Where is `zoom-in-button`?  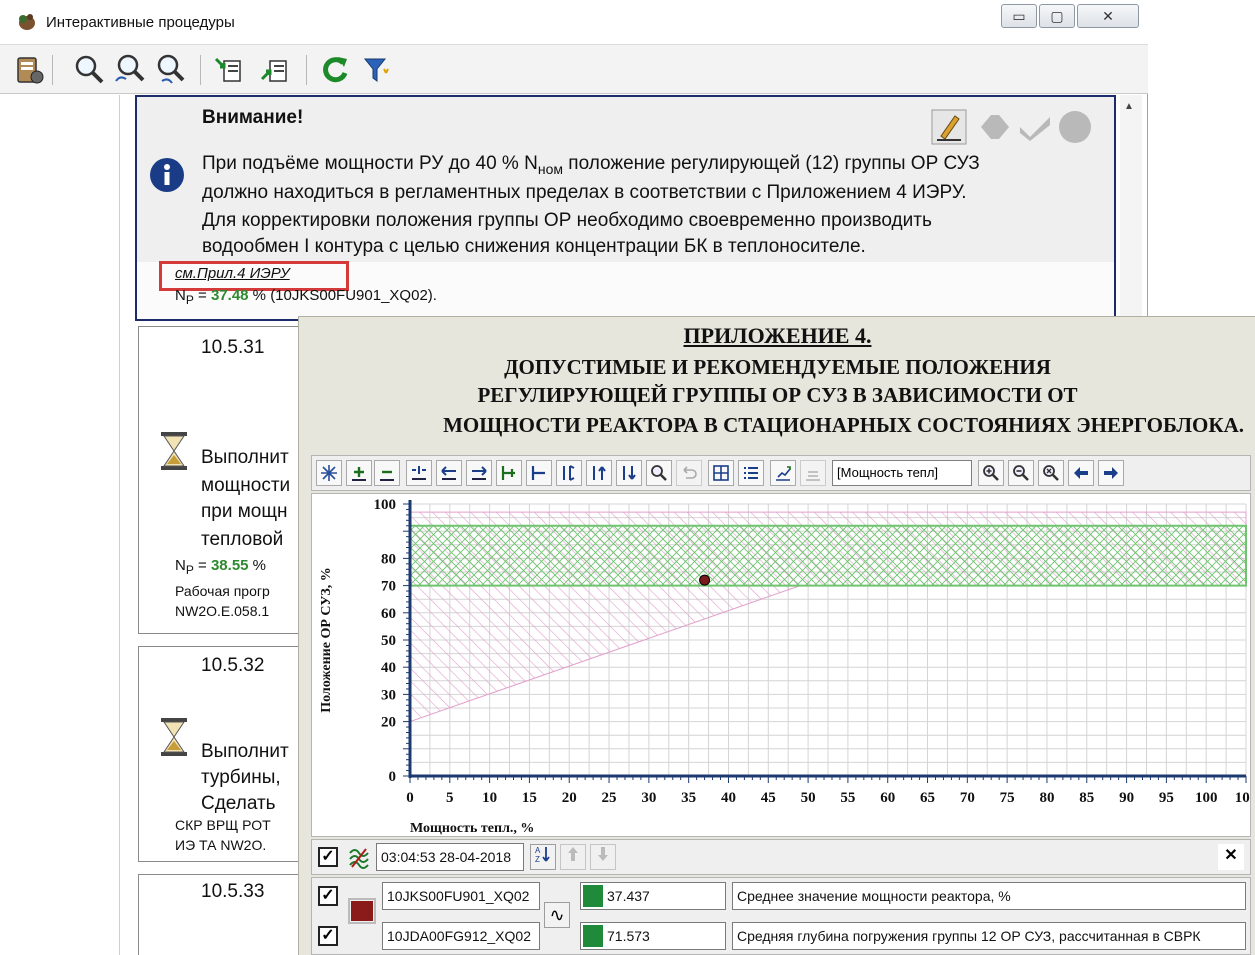
zoom-in-button is located at coordinates (991, 473).